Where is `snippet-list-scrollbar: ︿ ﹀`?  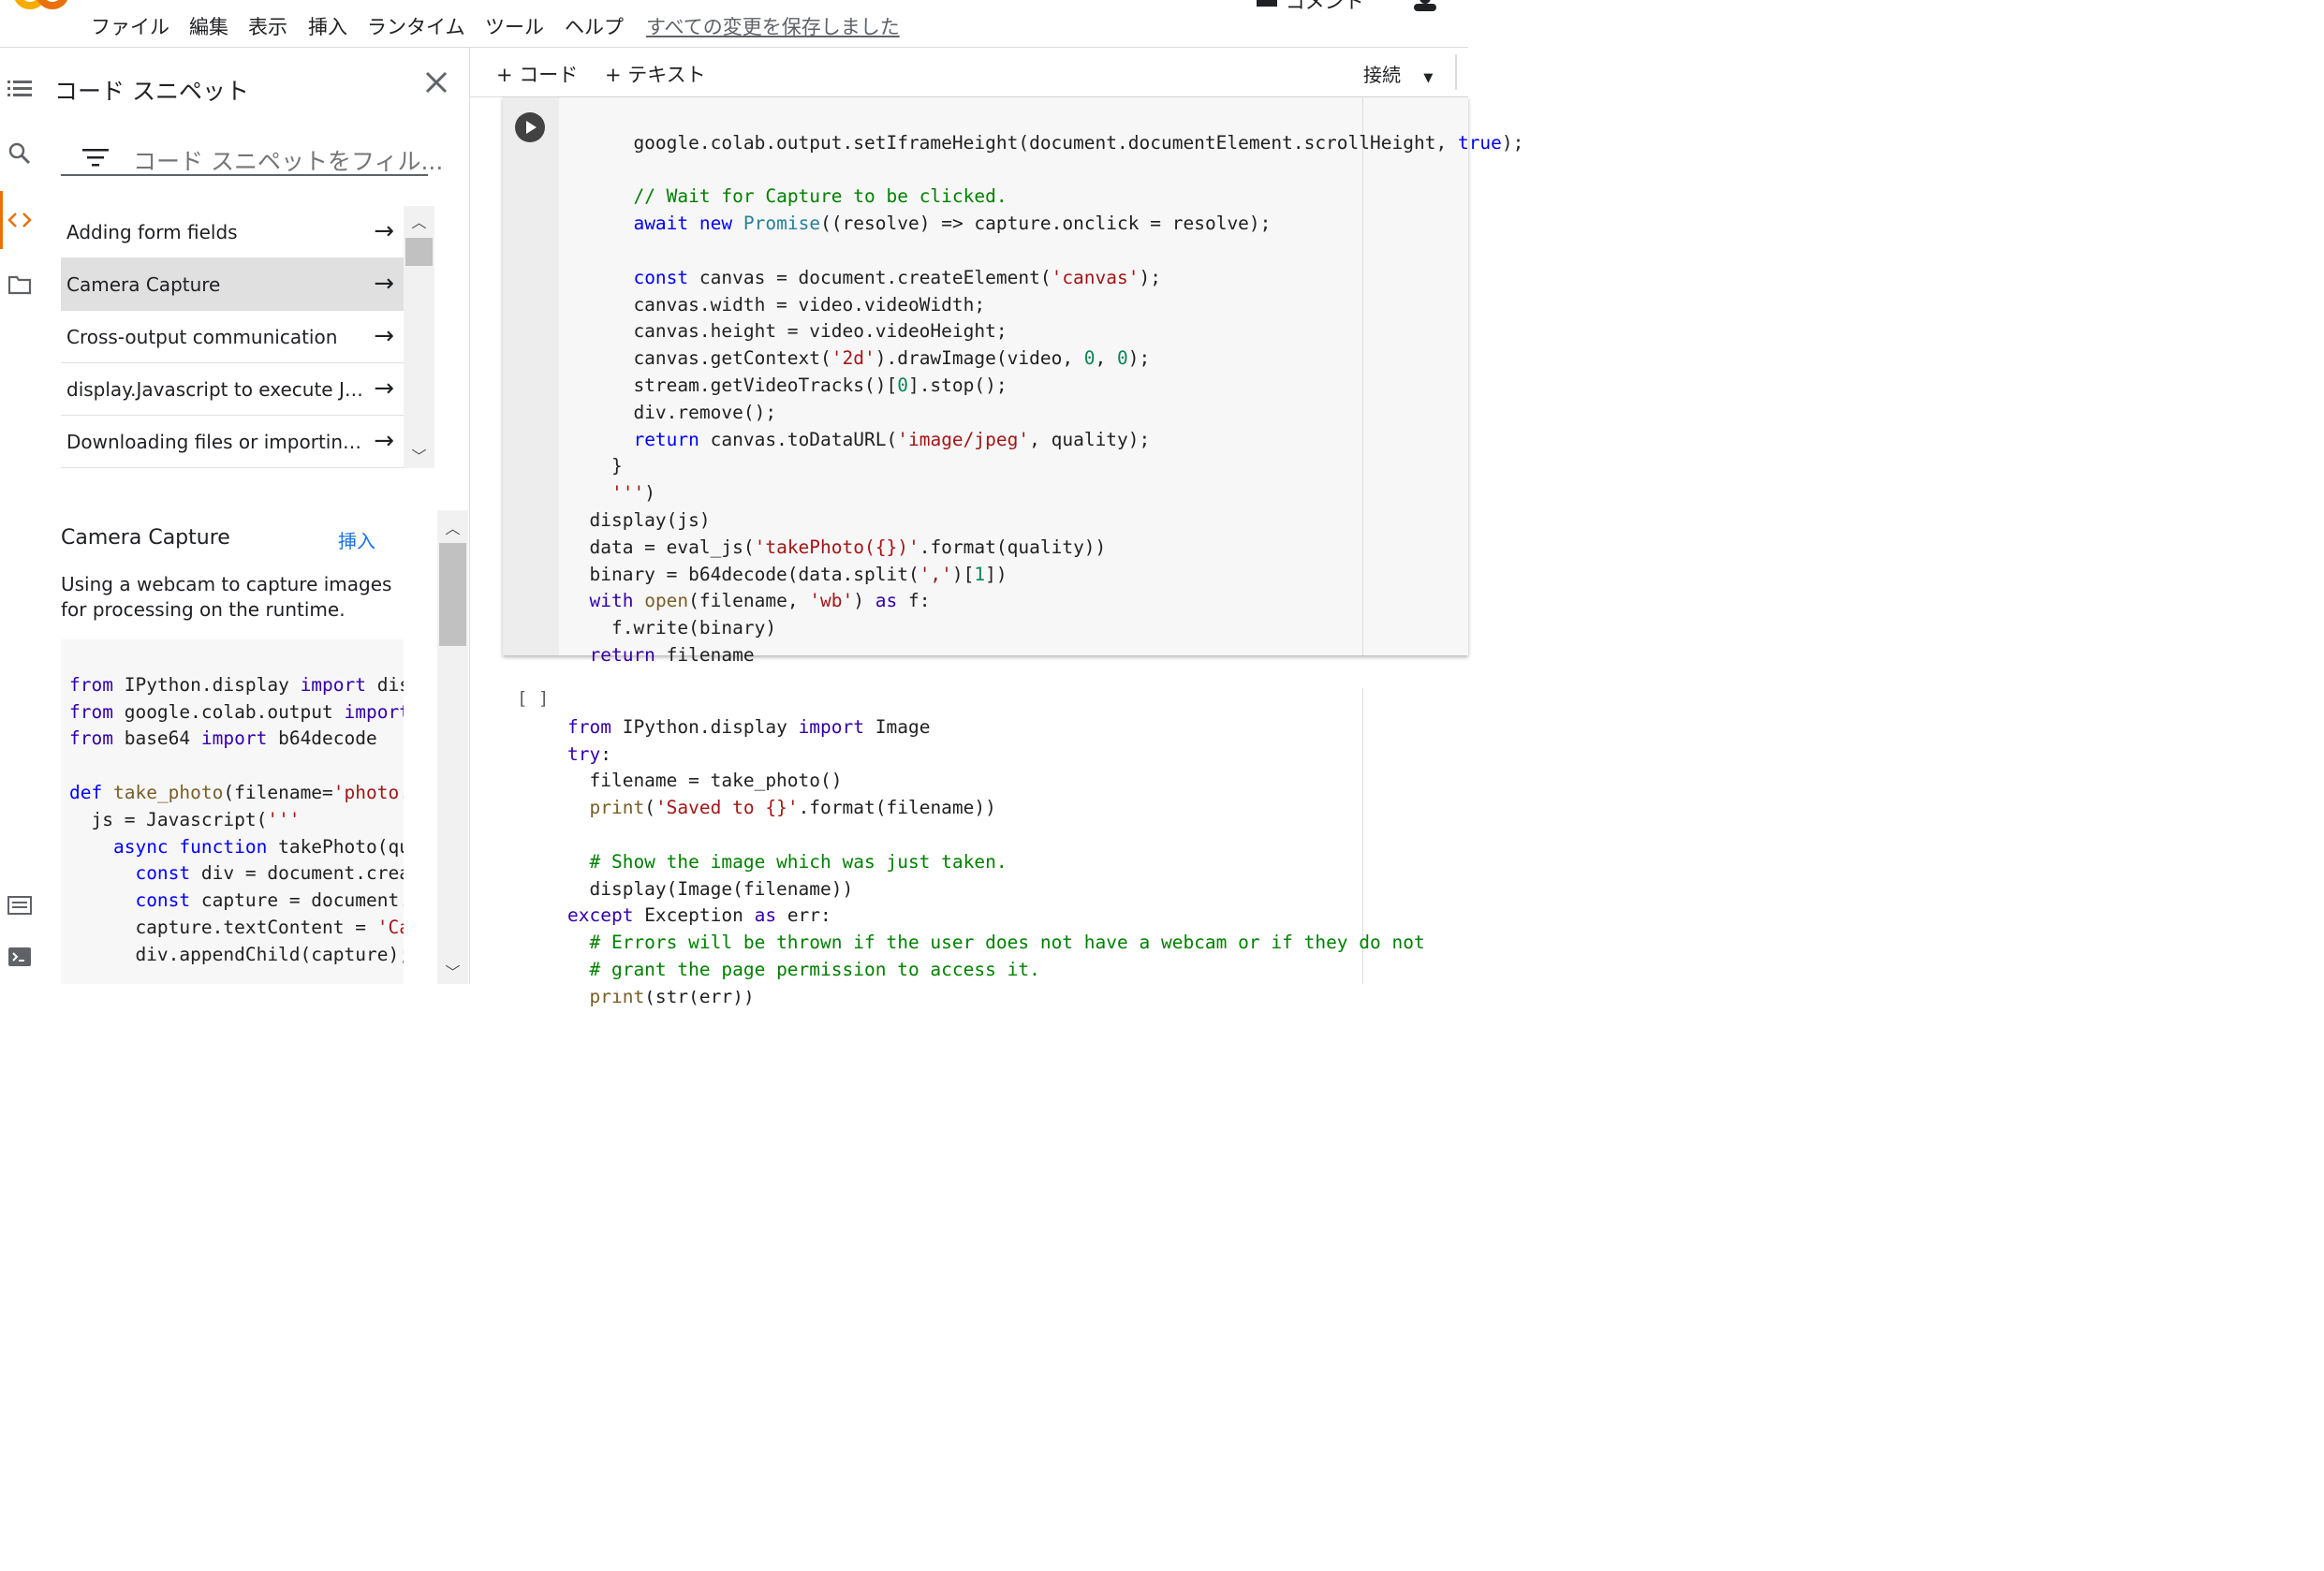 snippet-list-scrollbar: ︿ ﹀ is located at coordinates (419, 337).